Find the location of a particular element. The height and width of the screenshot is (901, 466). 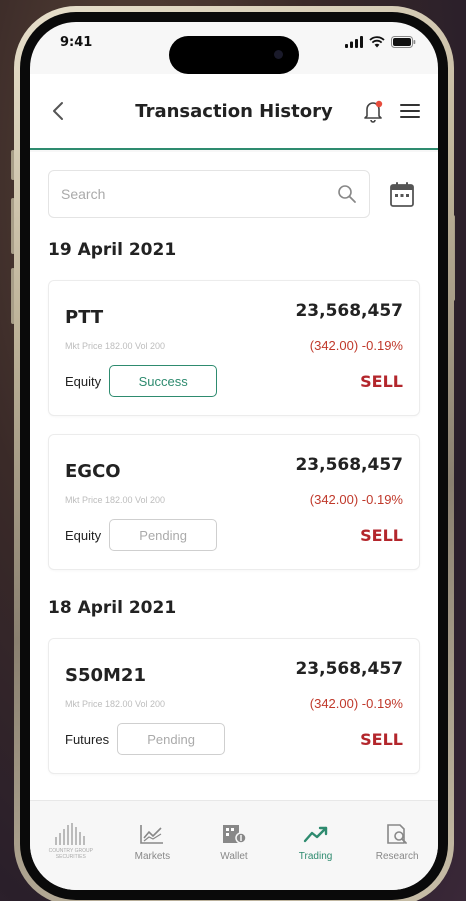

camera-icon is located at coordinates (278, 54).